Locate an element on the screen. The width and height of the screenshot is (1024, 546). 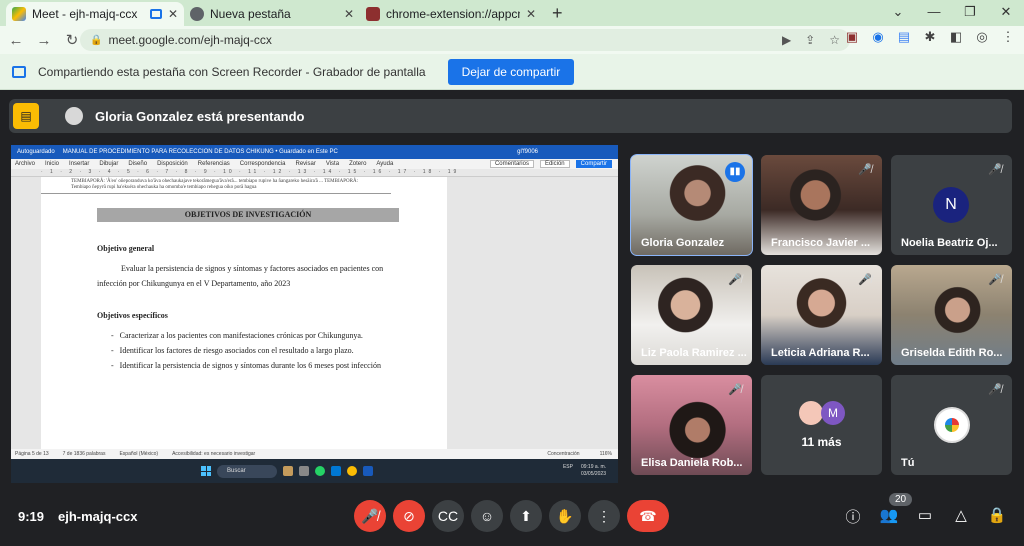
forward-icon: → is located at coordinates (44, 40).